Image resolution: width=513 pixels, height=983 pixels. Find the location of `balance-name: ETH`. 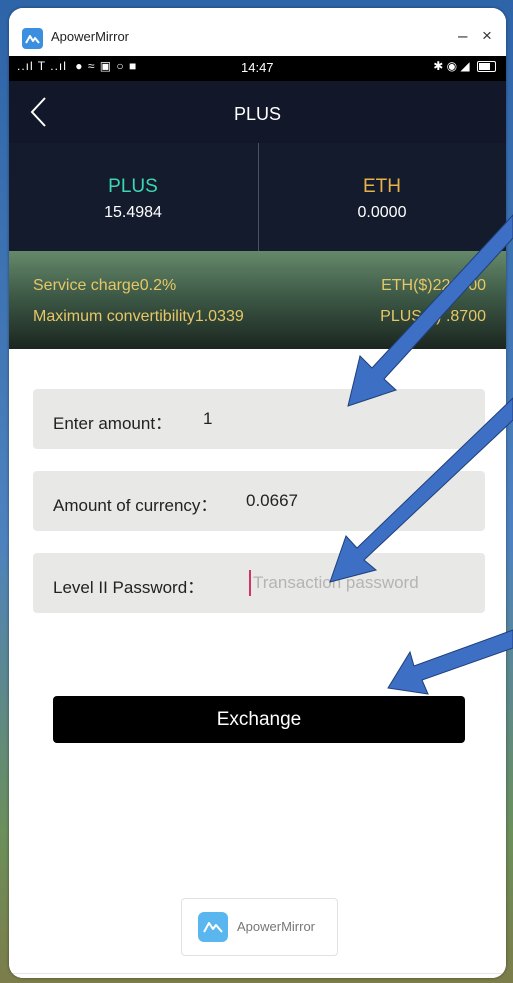

balance-name: ETH is located at coordinates (382, 186).